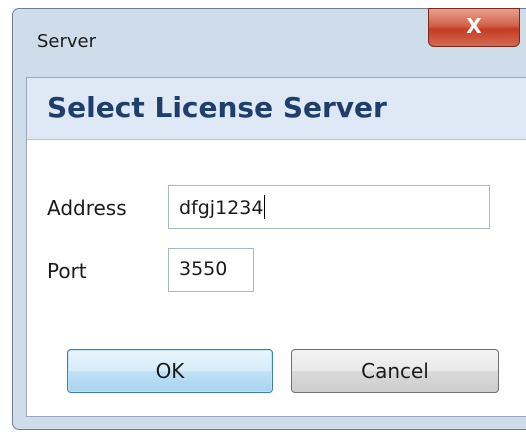 Image resolution: width=526 pixels, height=440 pixels. I want to click on ok-button: OK, so click(170, 371).